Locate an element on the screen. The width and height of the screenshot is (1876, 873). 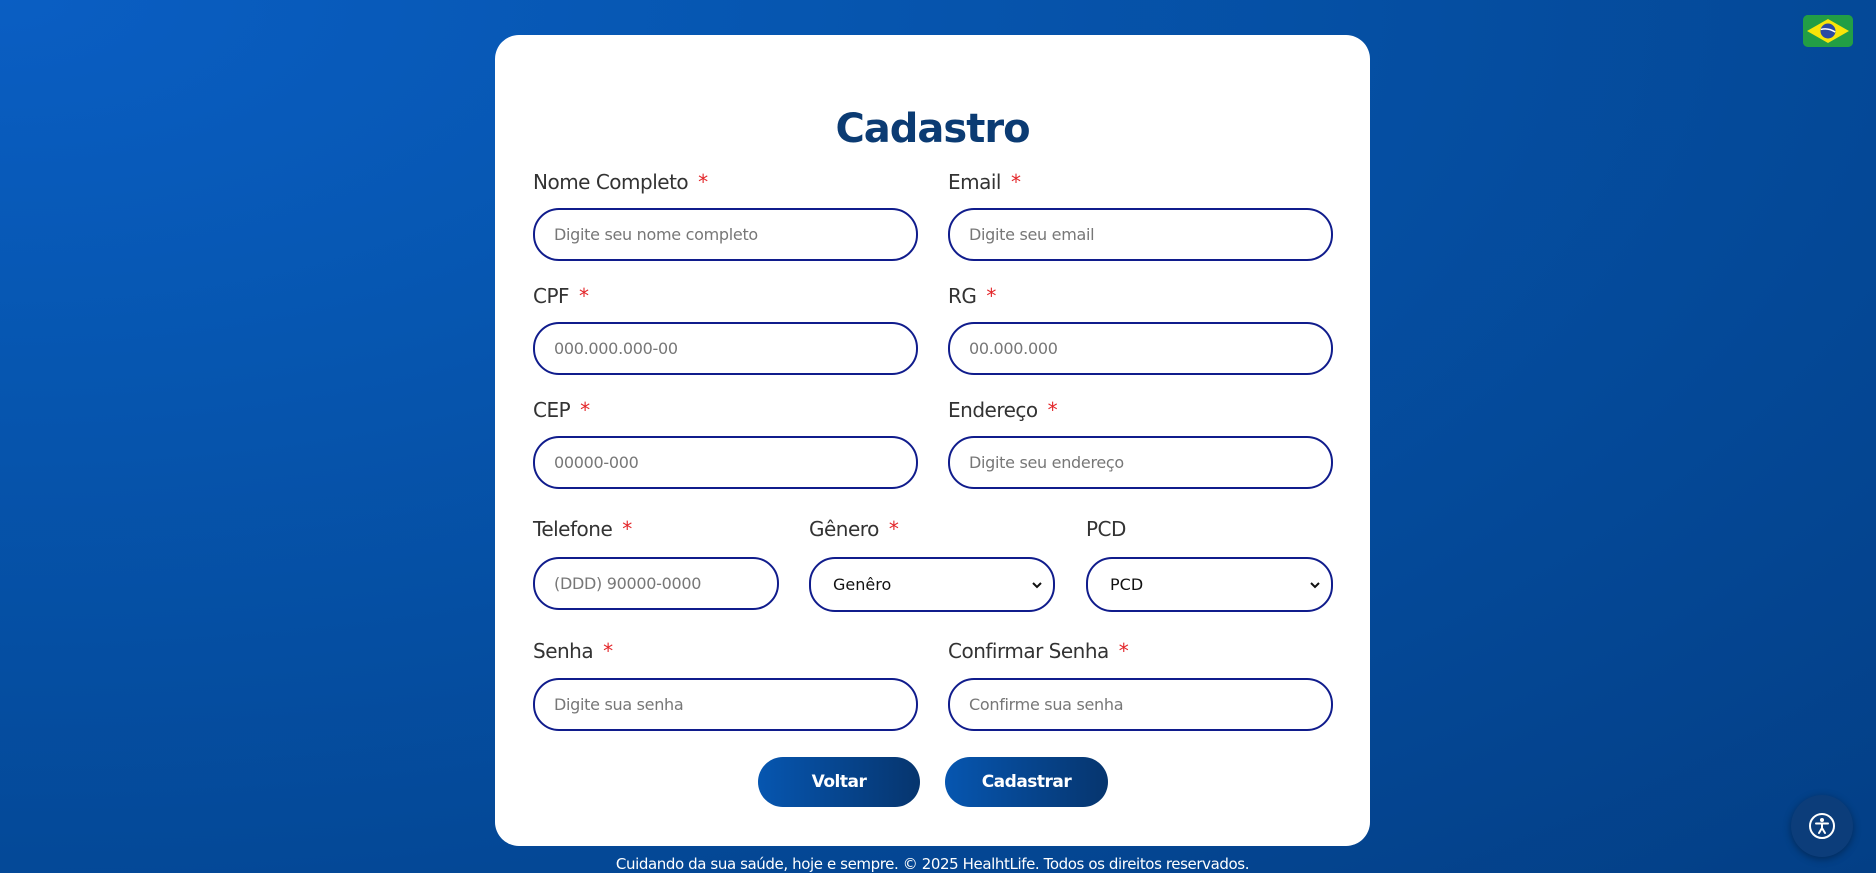
label-endereco: Endereço * is located at coordinates (1003, 410).